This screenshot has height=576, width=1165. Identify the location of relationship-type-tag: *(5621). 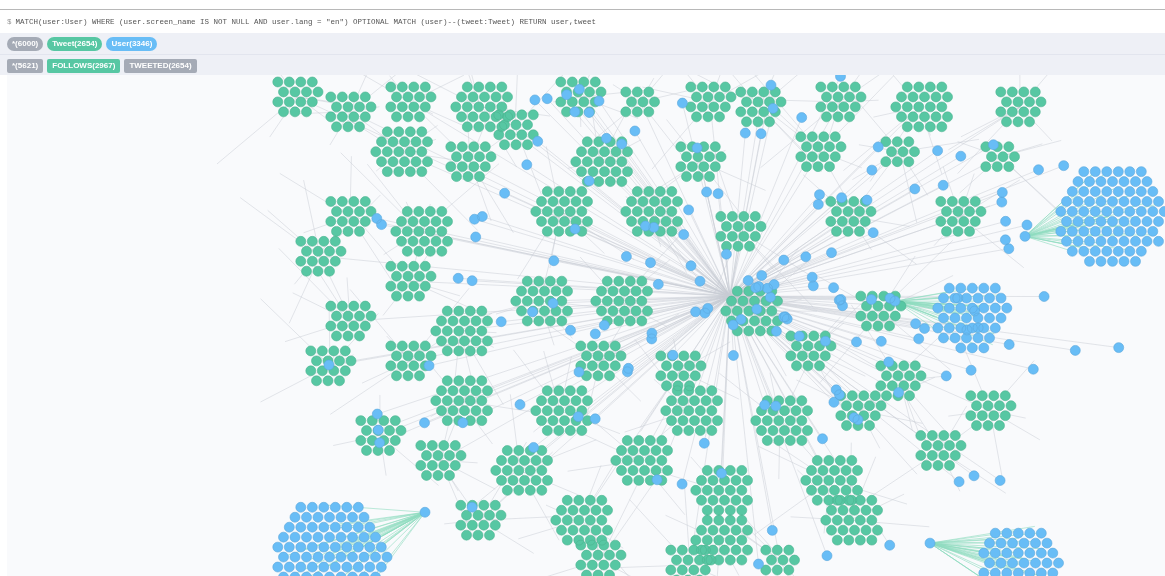
(25, 66).